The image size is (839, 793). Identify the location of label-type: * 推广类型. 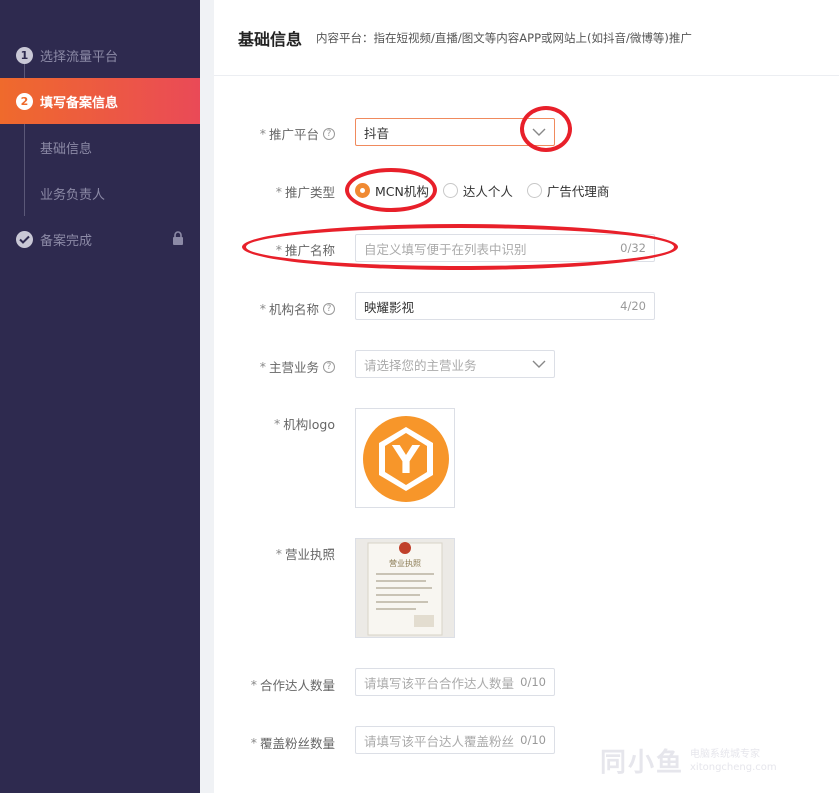
(305, 192).